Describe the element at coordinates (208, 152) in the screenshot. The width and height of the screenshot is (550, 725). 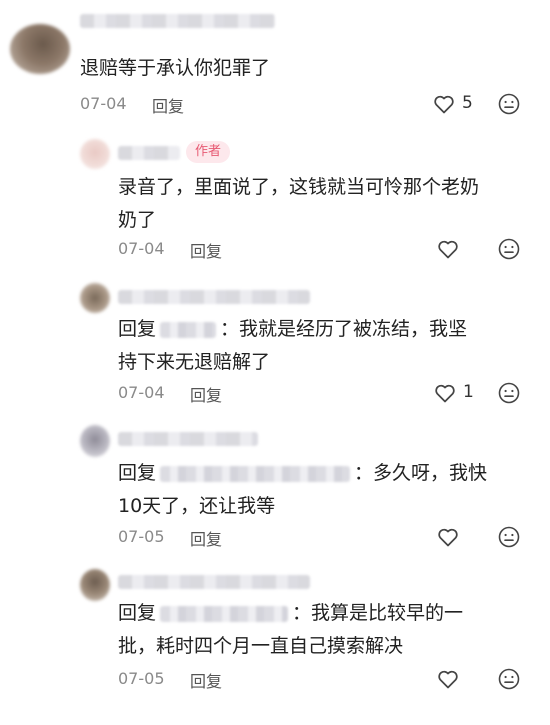
I see `author-badge: 作者` at that location.